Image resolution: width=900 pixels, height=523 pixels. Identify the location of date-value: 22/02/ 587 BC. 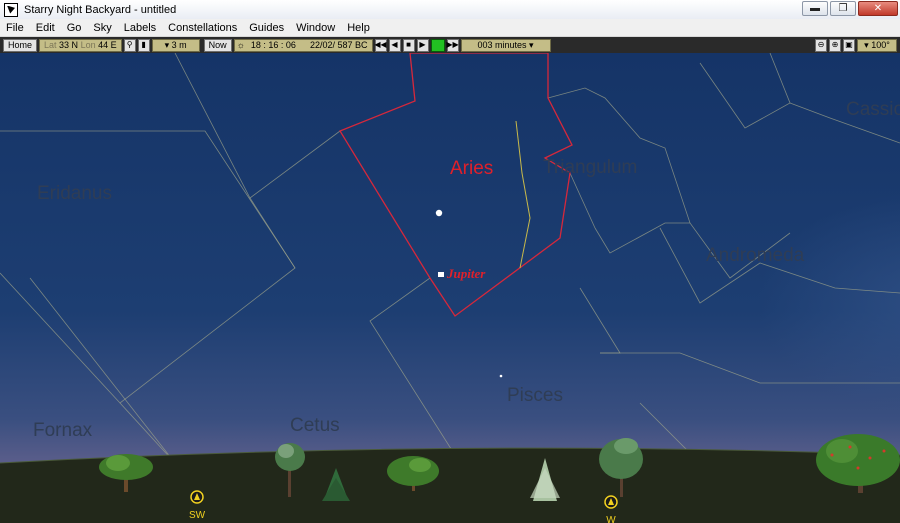
(338, 44).